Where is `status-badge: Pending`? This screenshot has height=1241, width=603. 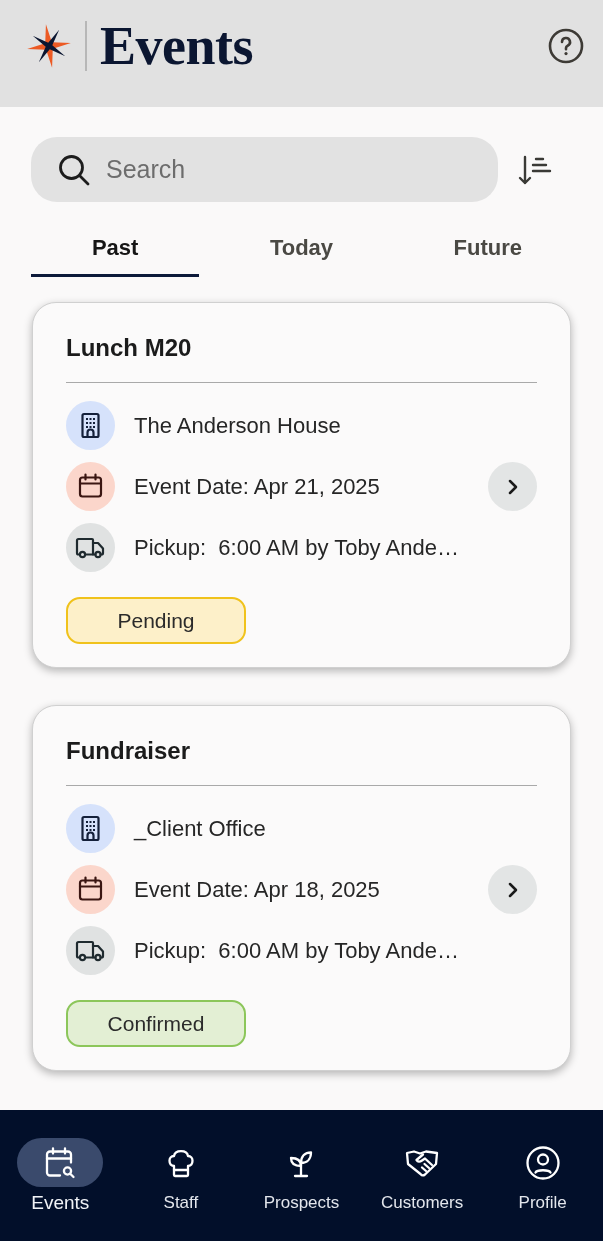 status-badge: Pending is located at coordinates (156, 620).